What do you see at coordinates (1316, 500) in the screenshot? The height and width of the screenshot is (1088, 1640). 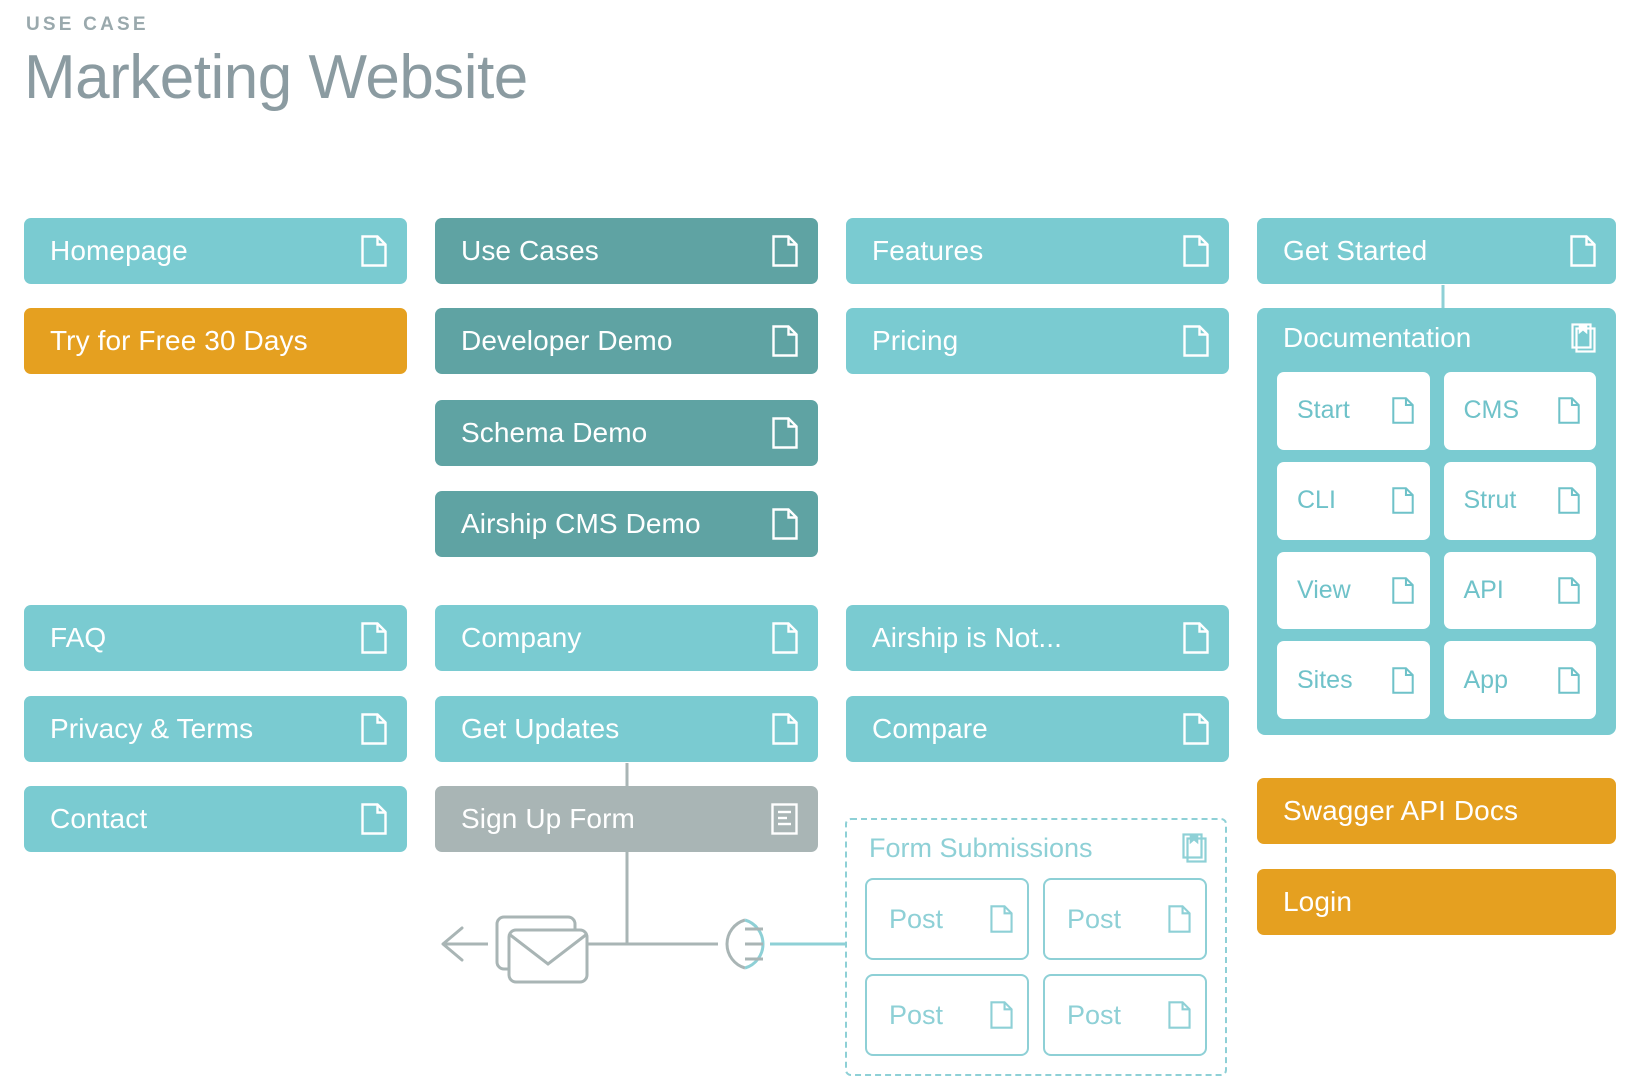 I see `doc-item-label: CLI` at bounding box center [1316, 500].